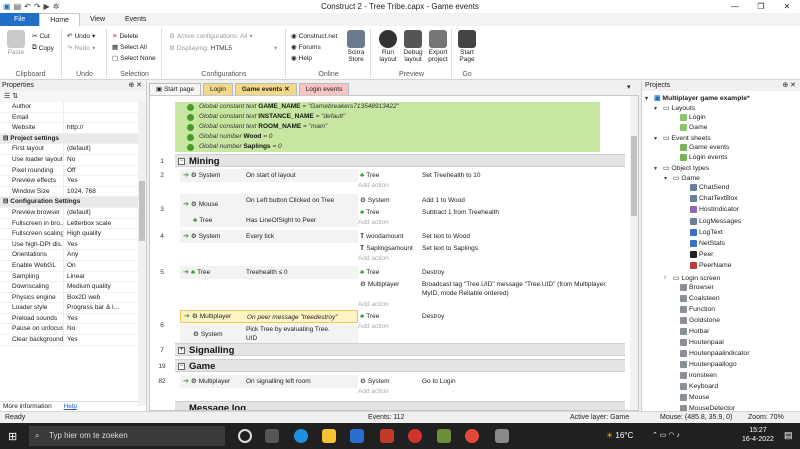 The image size is (800, 449). I want to click on group-signalling: + Signalling, so click(400, 349).